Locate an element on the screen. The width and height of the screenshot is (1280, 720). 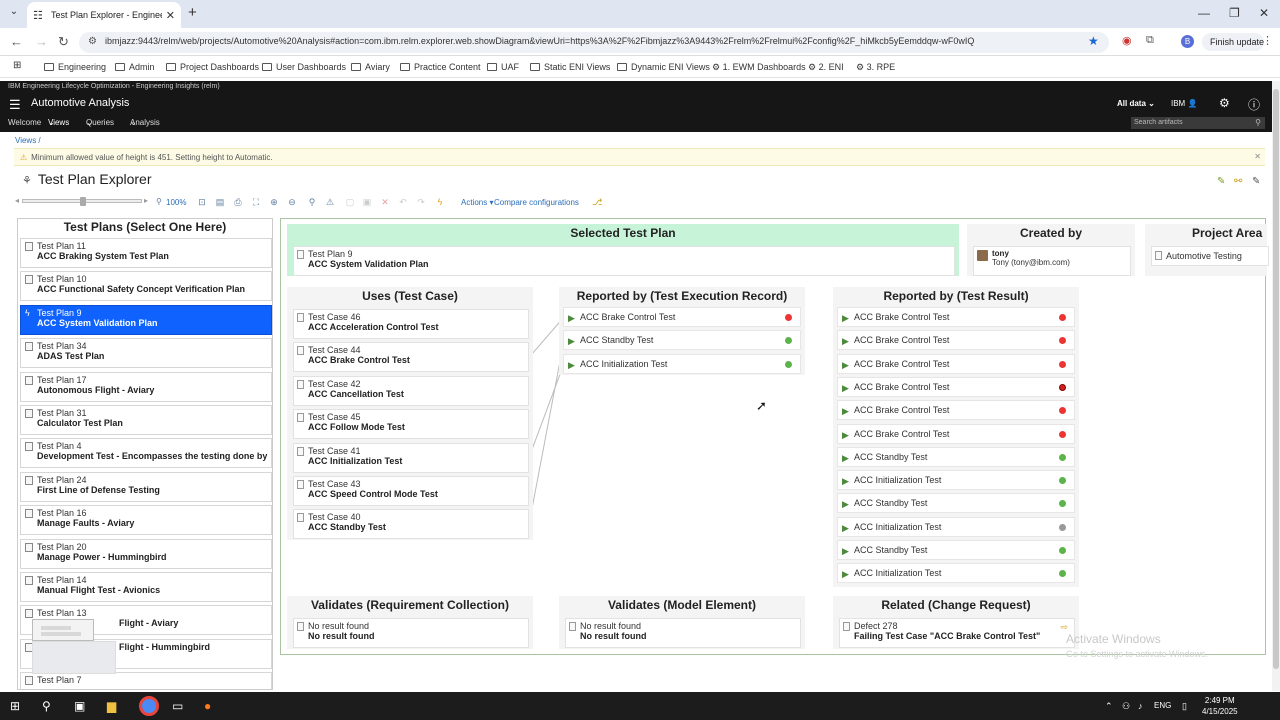
tab-search-icon: ⌄ is located at coordinates (14, 13).